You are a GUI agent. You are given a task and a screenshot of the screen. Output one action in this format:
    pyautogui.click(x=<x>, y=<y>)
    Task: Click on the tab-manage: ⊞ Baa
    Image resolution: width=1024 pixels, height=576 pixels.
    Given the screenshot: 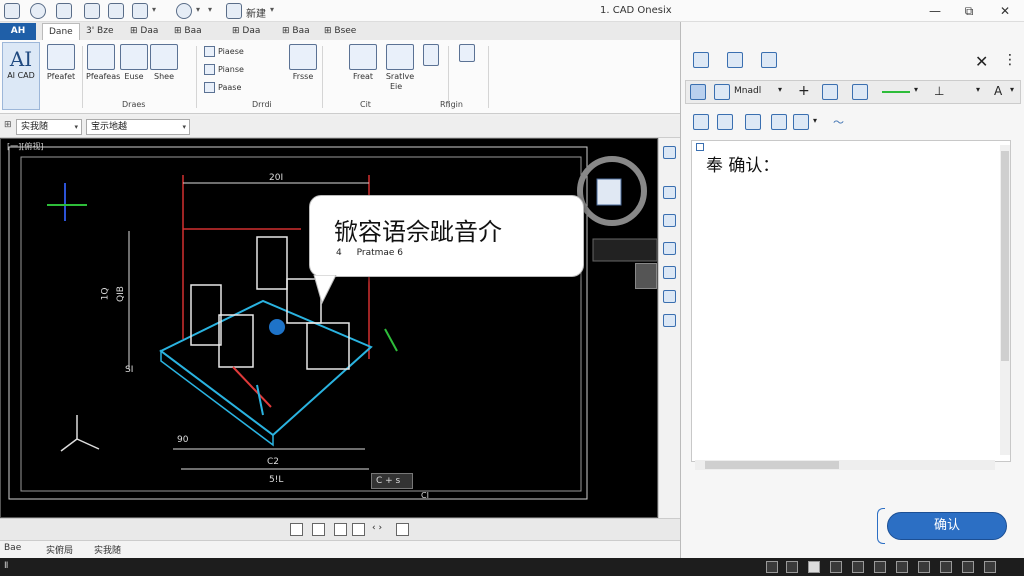 What is the action you would take?
    pyautogui.click(x=296, y=31)
    